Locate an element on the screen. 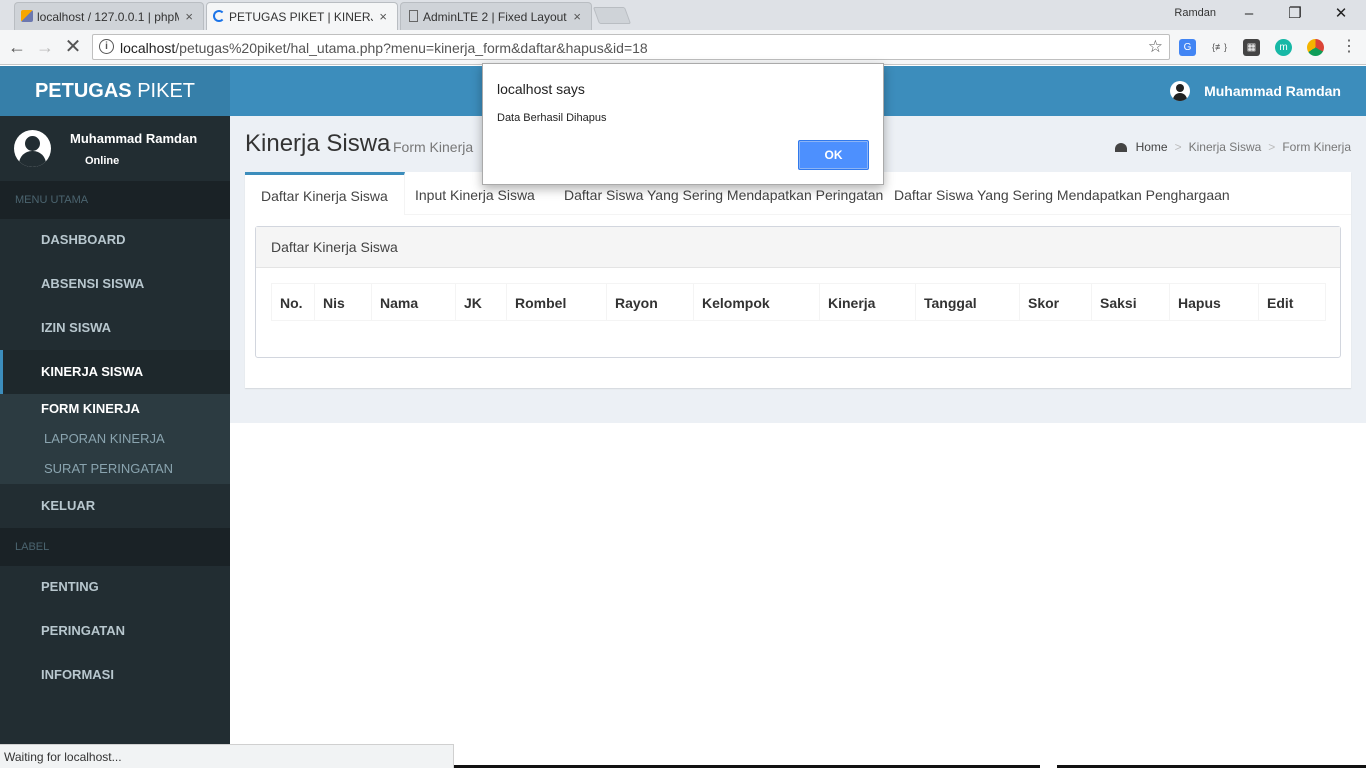 This screenshot has width=1366, height=768. sidebar-item-penting: PENTING is located at coordinates (115, 587).